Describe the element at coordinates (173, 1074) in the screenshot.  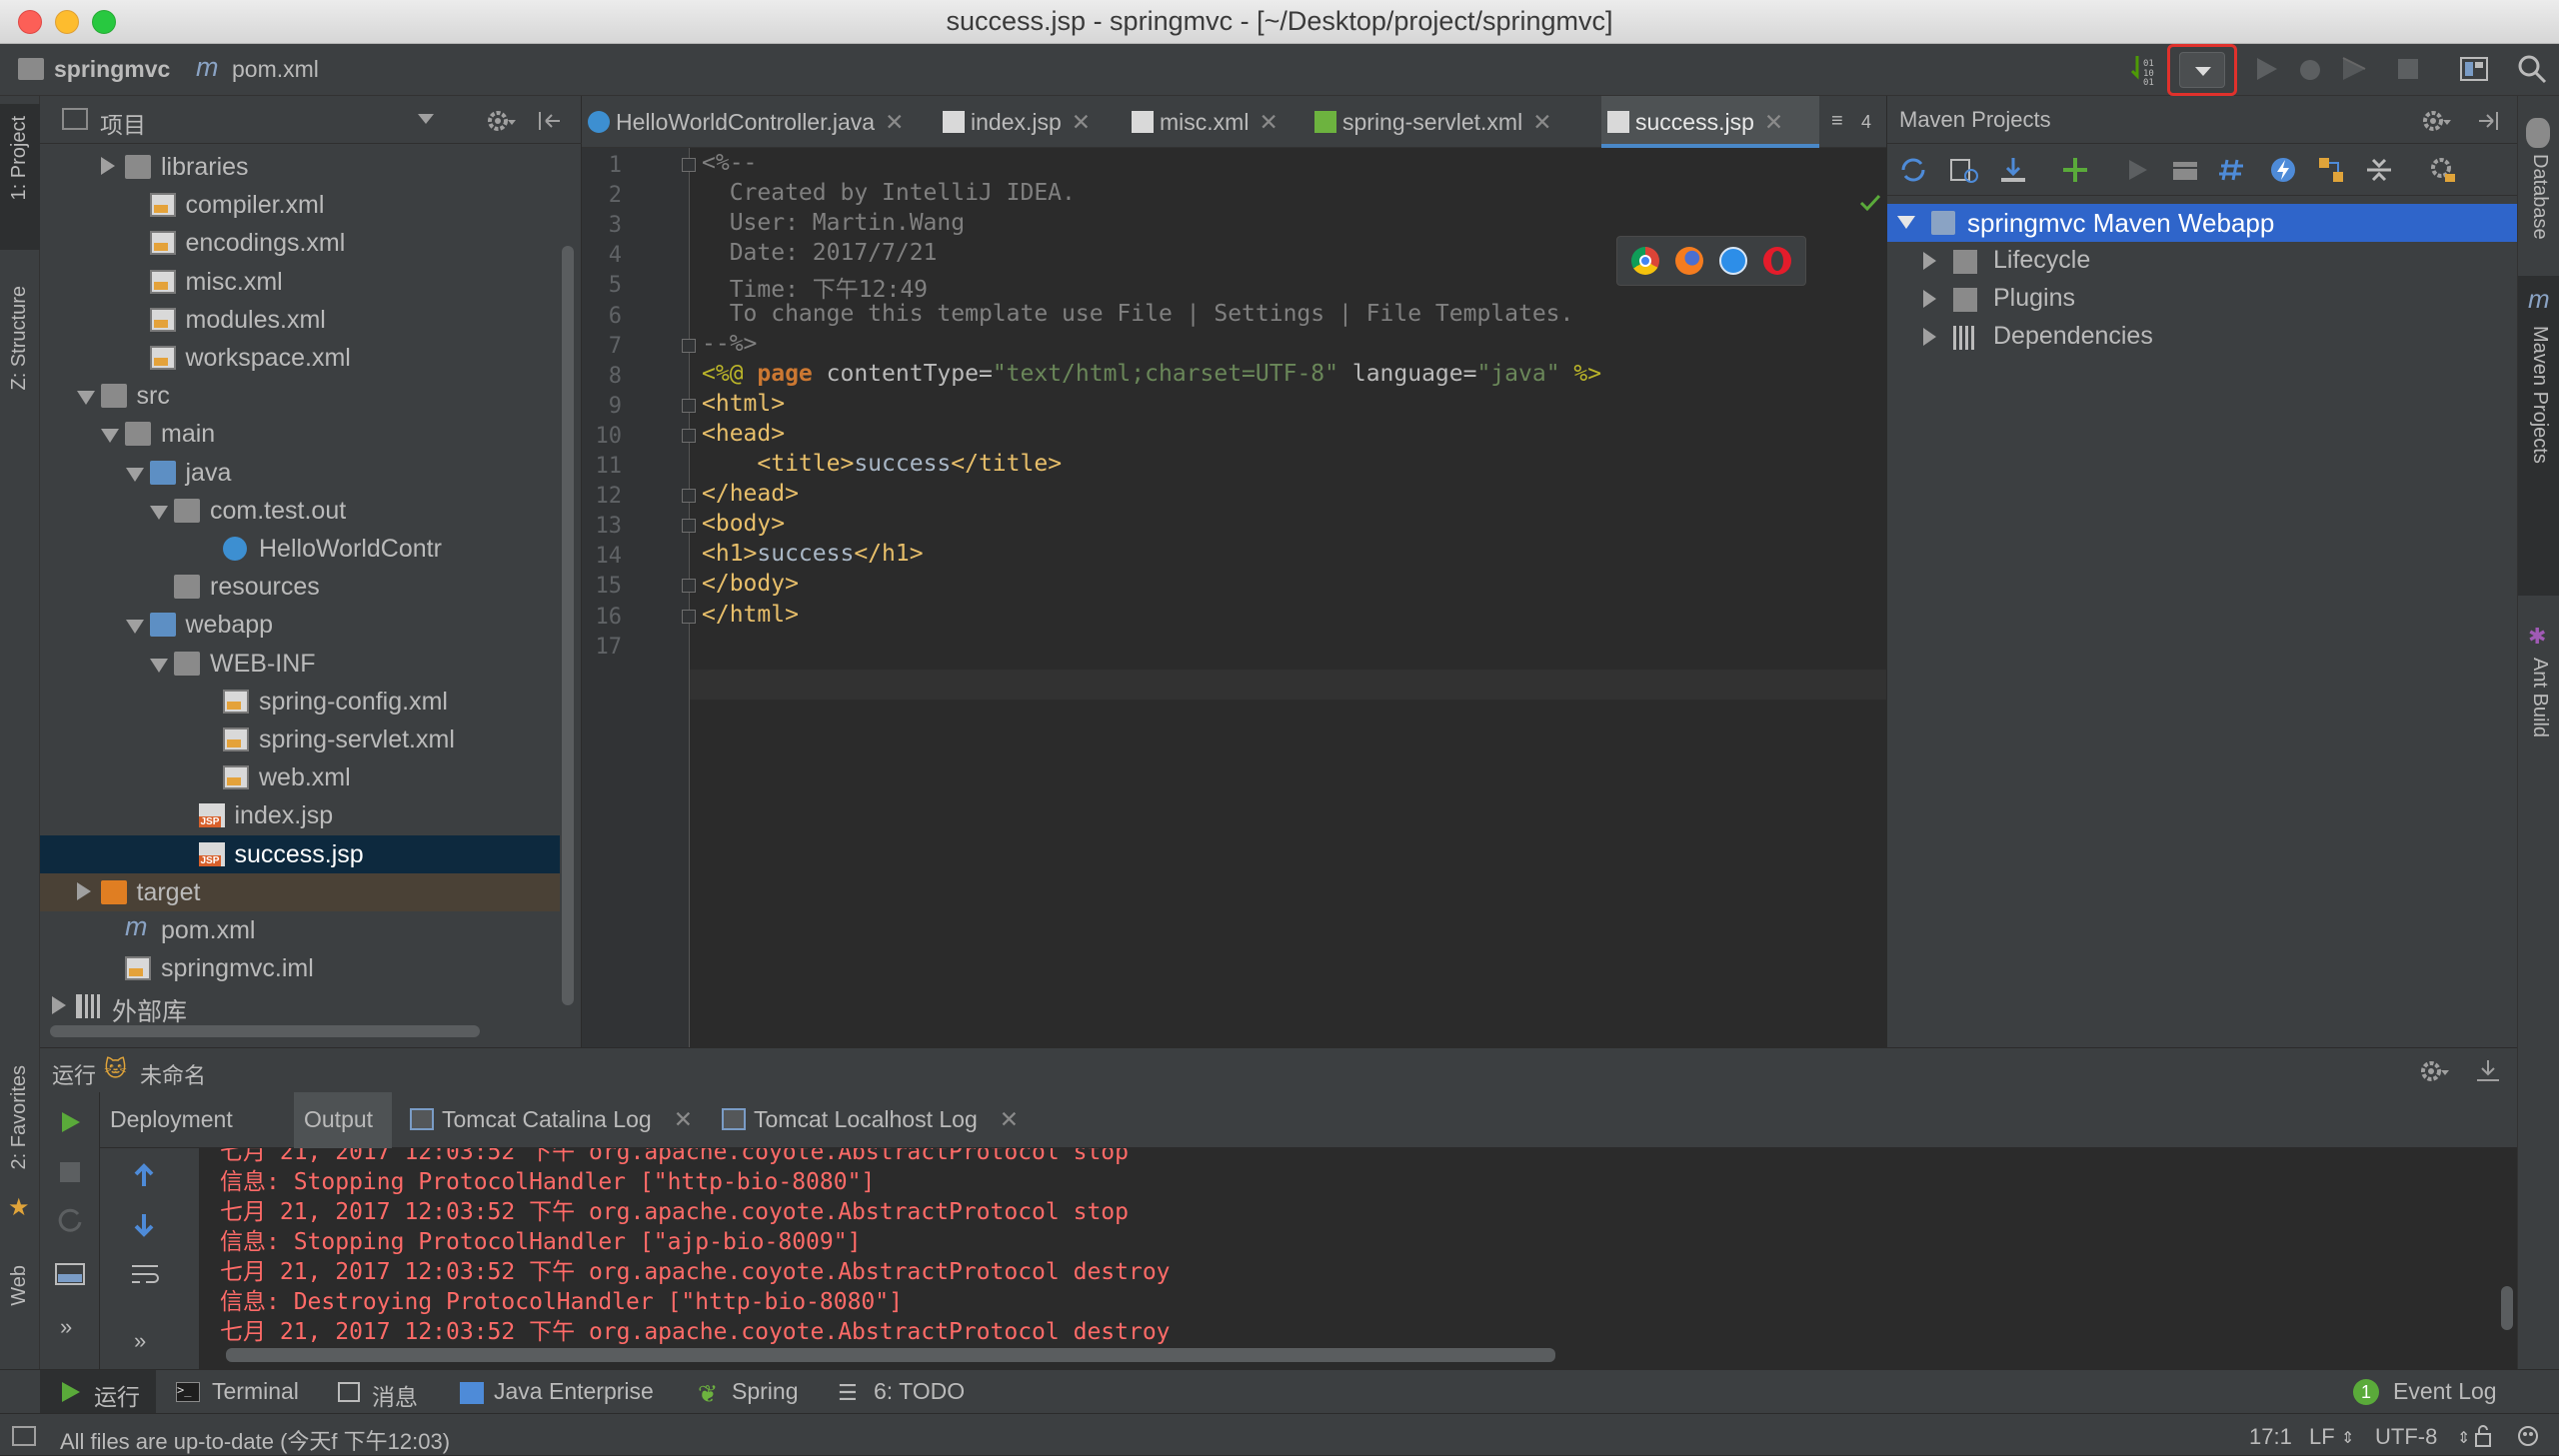
I see `run-config-name: 未命名` at that location.